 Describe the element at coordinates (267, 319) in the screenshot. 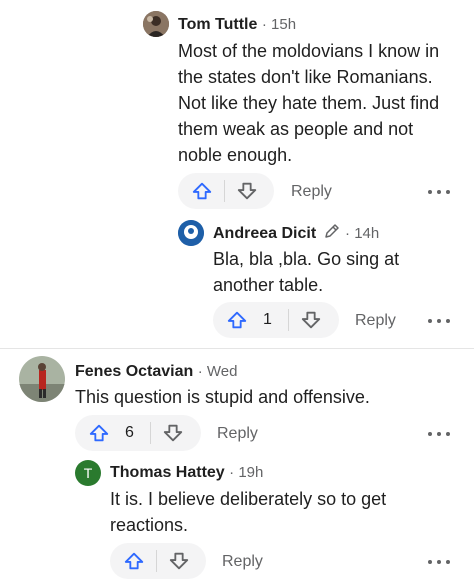

I see `upvote-count: 1` at that location.